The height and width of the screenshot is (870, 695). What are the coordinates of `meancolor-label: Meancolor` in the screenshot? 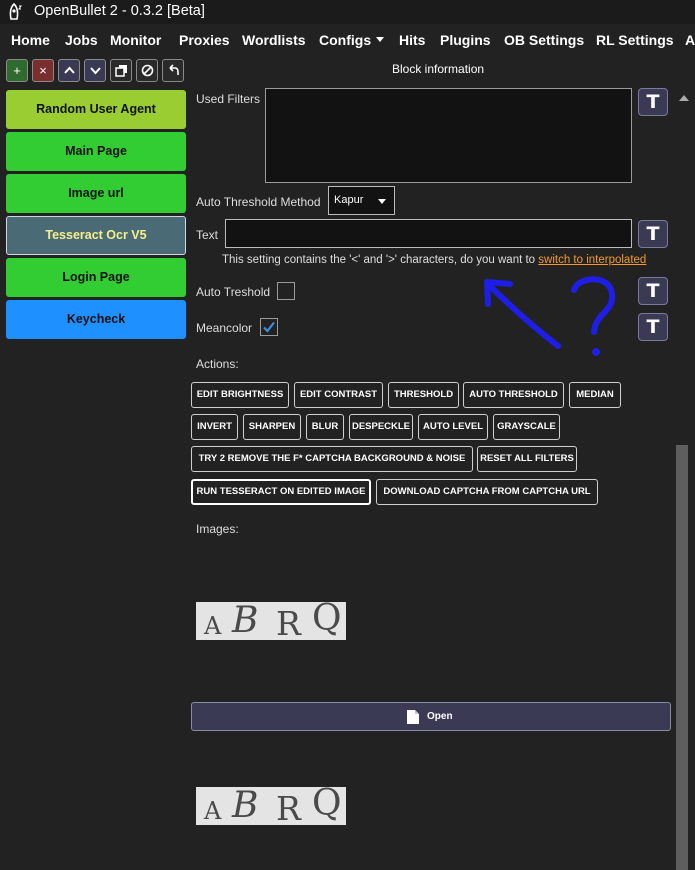 It's located at (224, 328).